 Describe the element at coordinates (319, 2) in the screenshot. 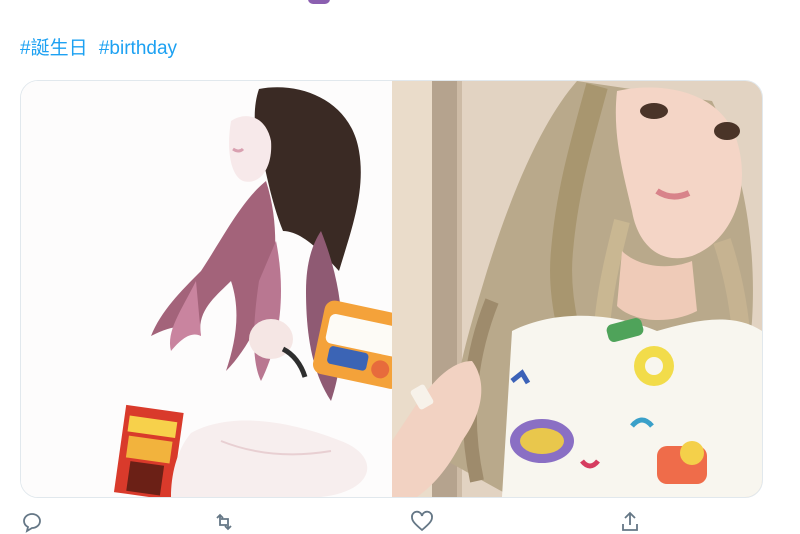

I see `emoji-fragment` at that location.